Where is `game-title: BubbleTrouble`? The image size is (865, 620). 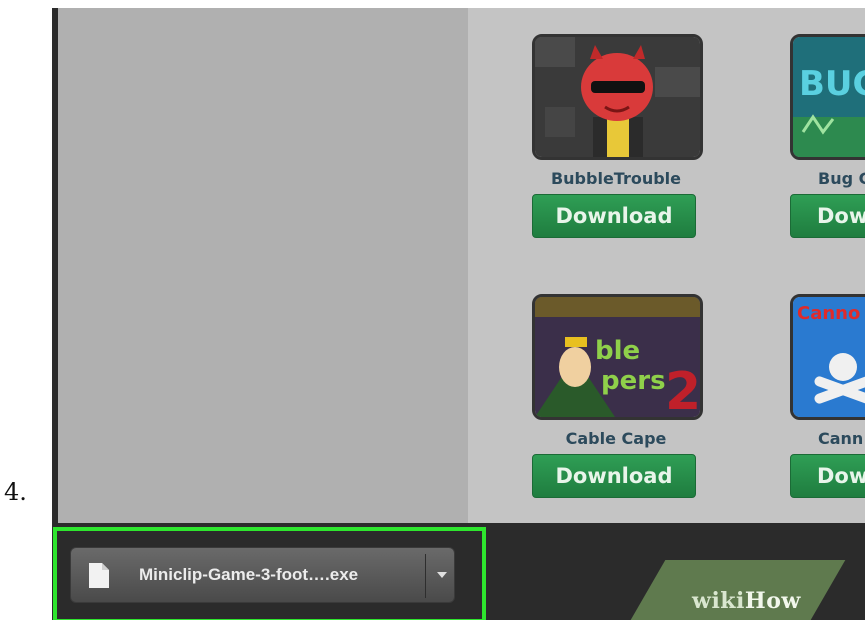 game-title: BubbleTrouble is located at coordinates (616, 178).